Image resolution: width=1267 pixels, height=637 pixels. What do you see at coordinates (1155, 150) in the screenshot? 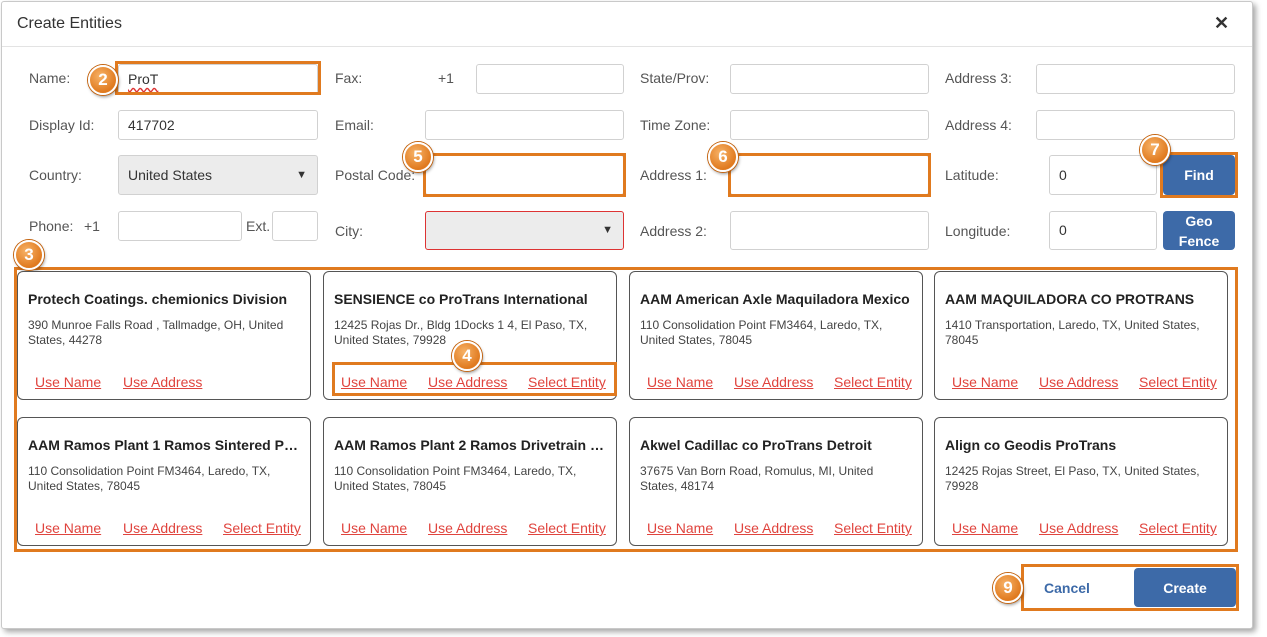
I see `callout-badge: 7` at bounding box center [1155, 150].